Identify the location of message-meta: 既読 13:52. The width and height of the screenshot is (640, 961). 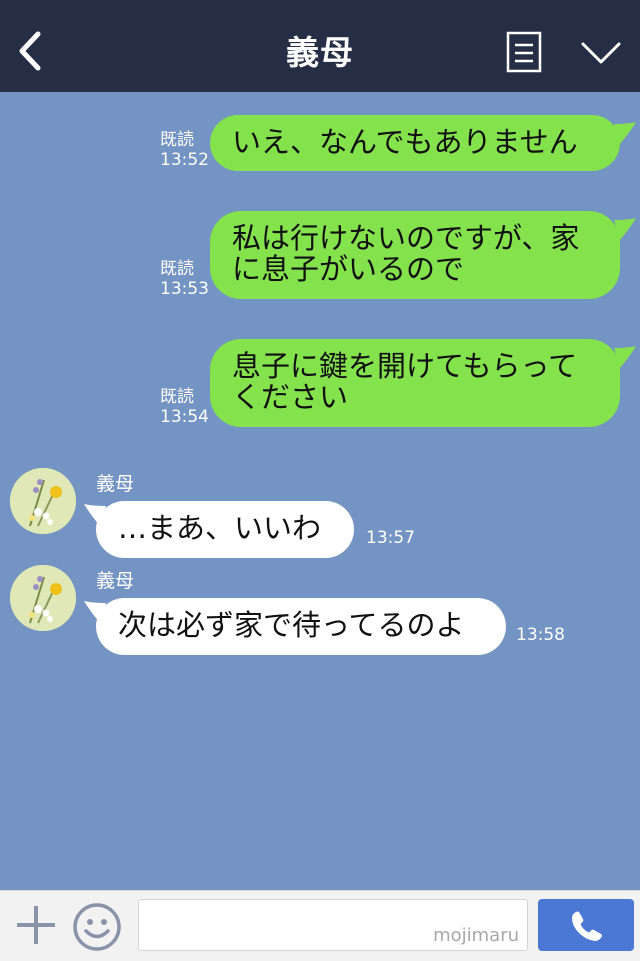
(184, 150).